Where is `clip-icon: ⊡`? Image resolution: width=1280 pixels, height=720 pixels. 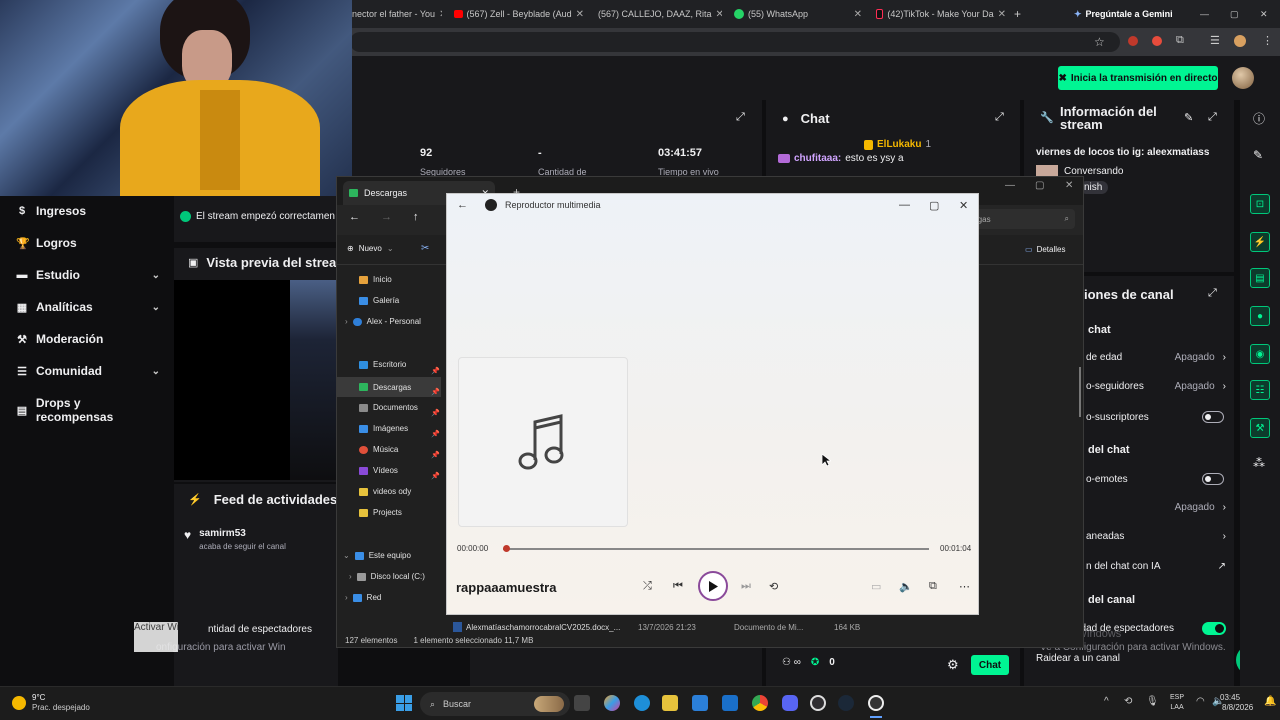 clip-icon: ⊡ is located at coordinates (1260, 204).